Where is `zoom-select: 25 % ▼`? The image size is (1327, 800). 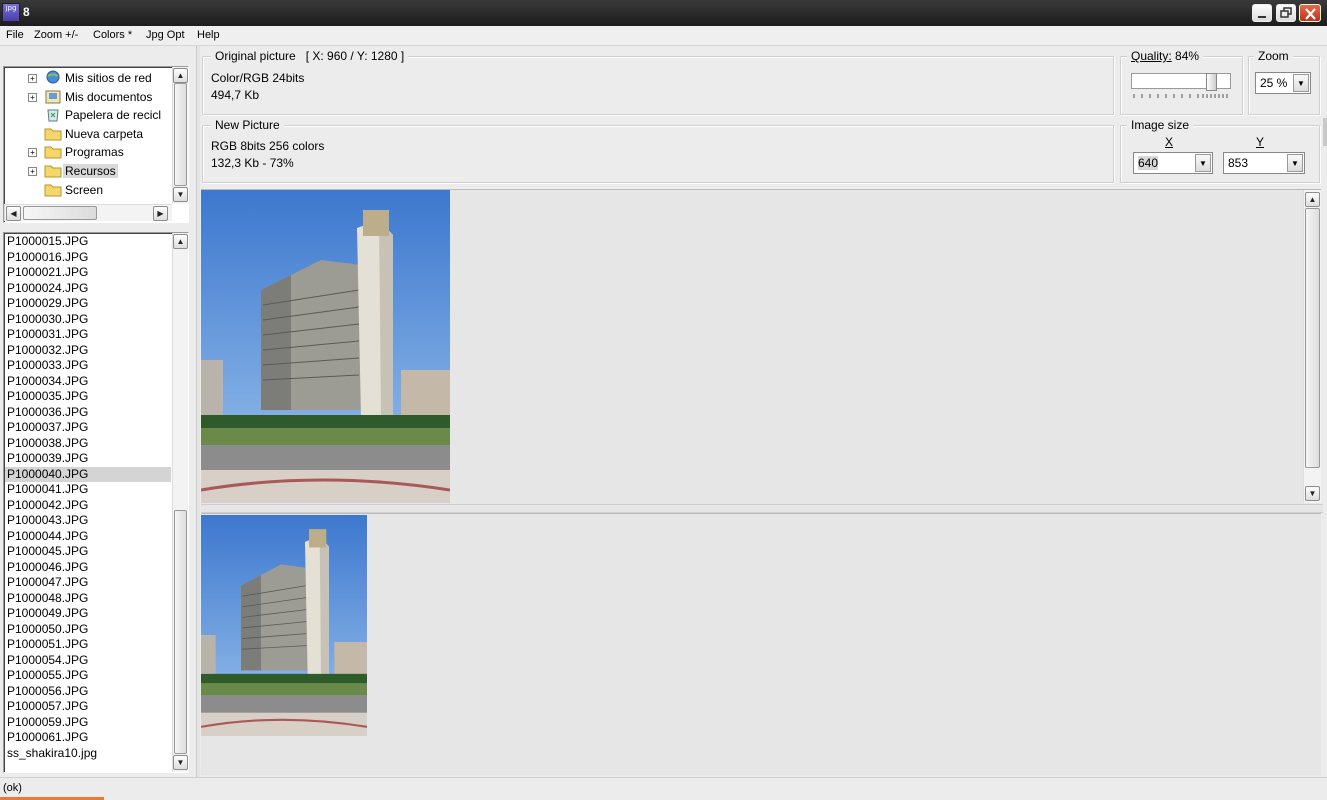
zoom-select: 25 % ▼ is located at coordinates (1283, 83).